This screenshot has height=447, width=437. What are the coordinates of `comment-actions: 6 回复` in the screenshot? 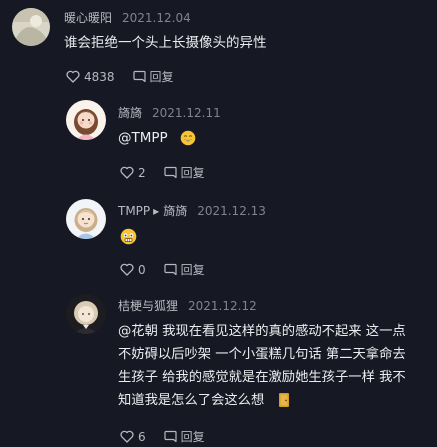 It's located at (162, 436).